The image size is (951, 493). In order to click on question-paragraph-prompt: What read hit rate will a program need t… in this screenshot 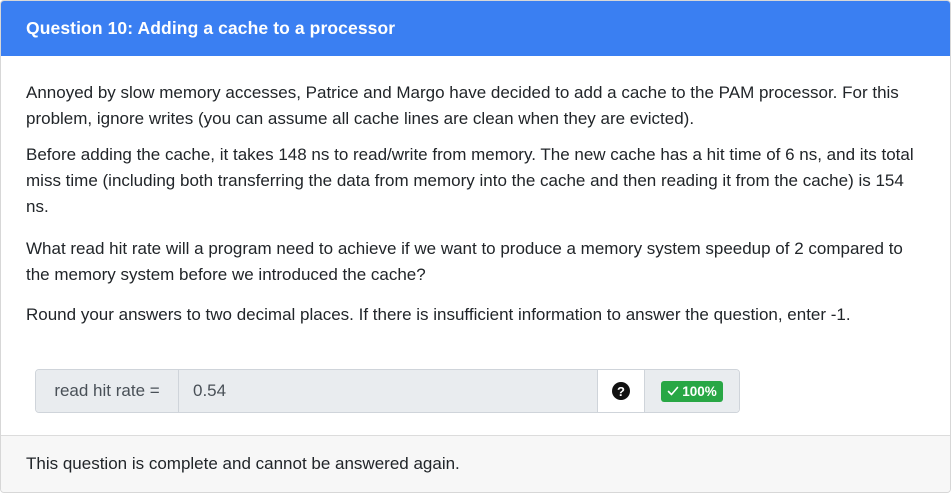, I will do `click(464, 261)`.